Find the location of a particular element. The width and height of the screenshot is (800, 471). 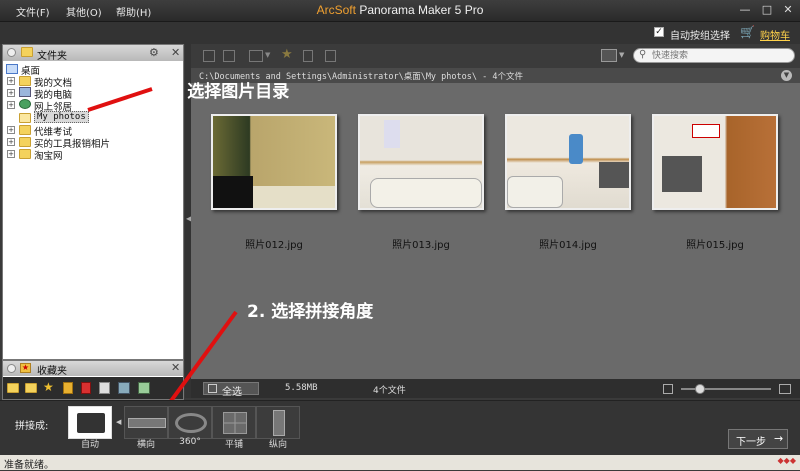

tile-mode-icon is located at coordinates (235, 423).